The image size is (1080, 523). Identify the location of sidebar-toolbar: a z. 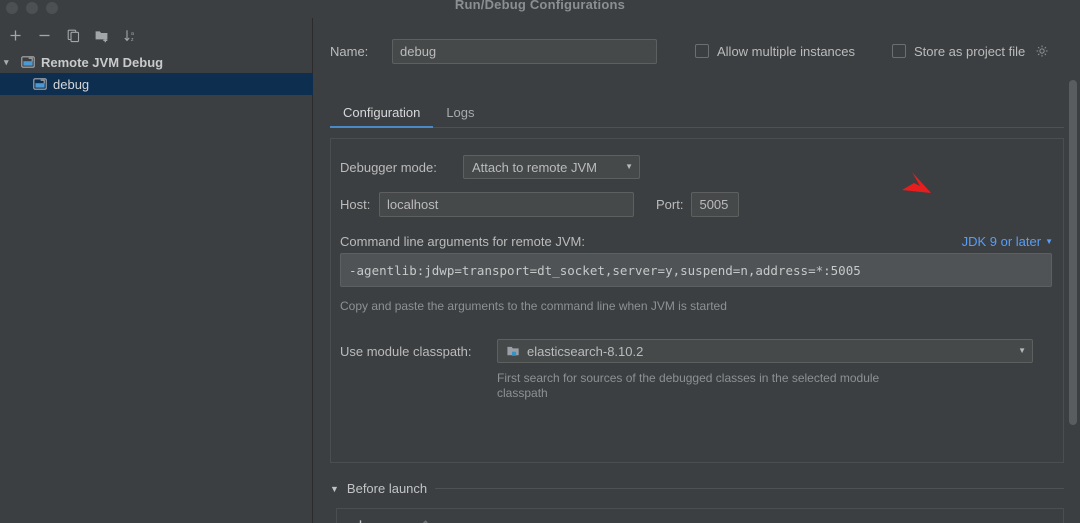
(156, 35).